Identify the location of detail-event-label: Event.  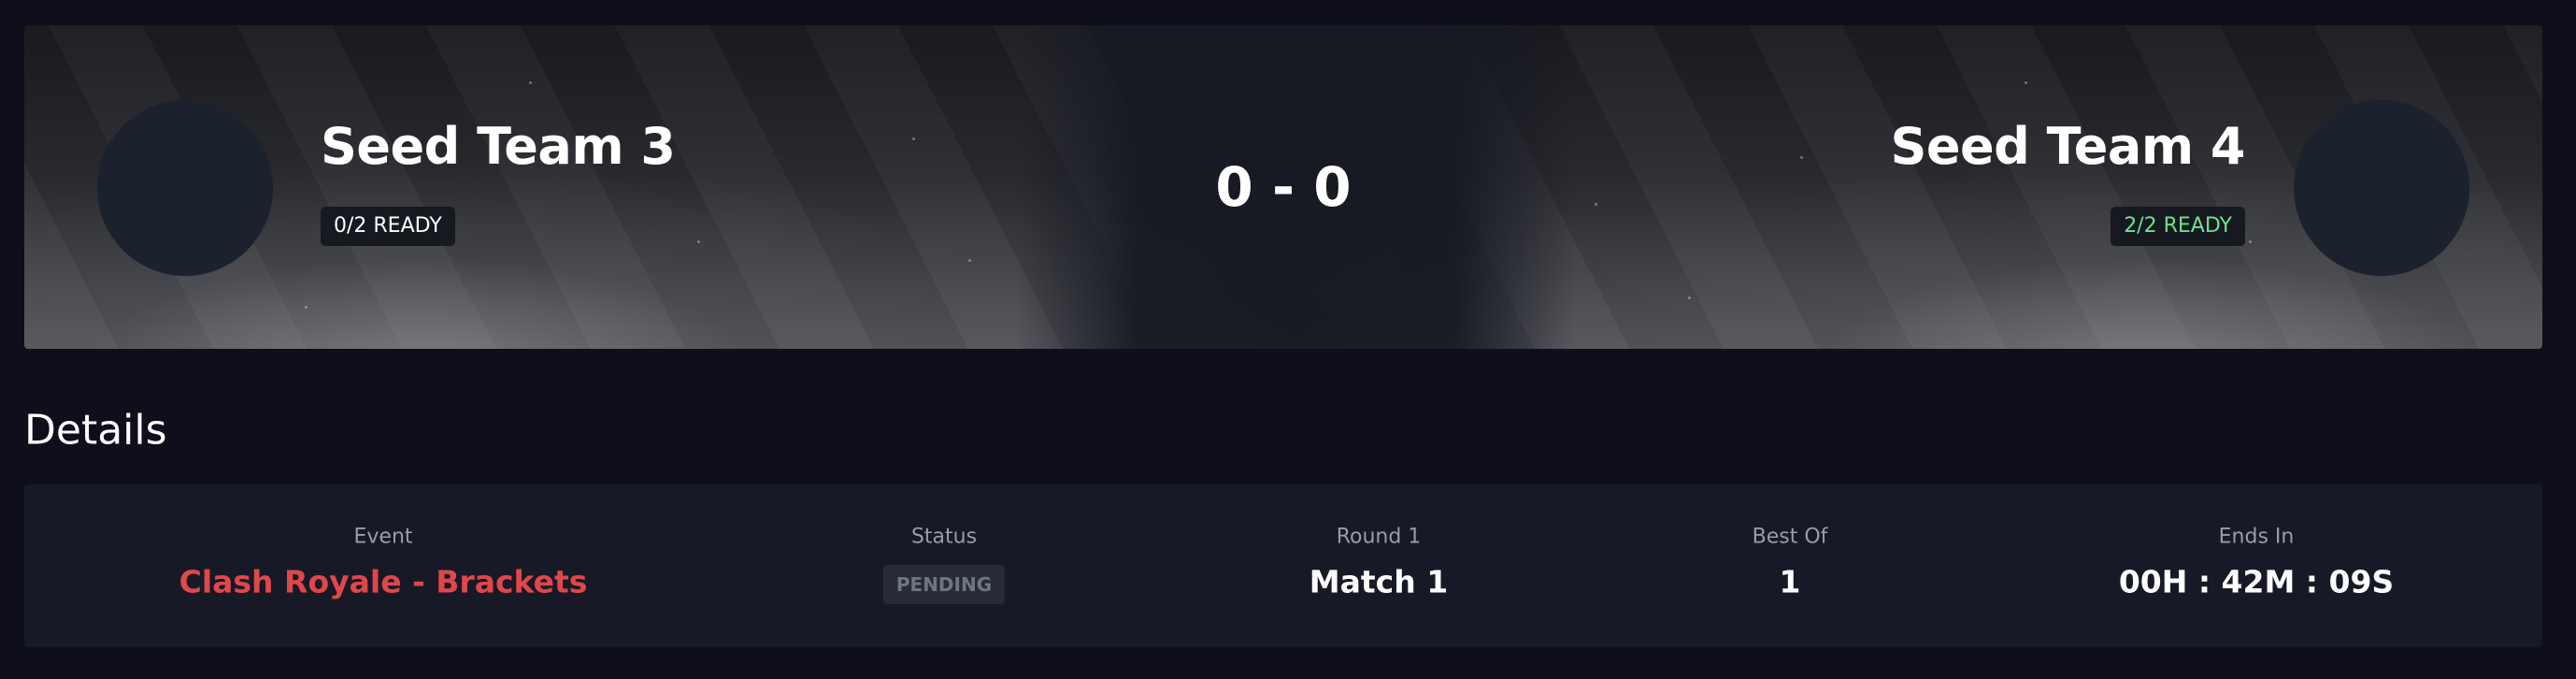
(383, 537).